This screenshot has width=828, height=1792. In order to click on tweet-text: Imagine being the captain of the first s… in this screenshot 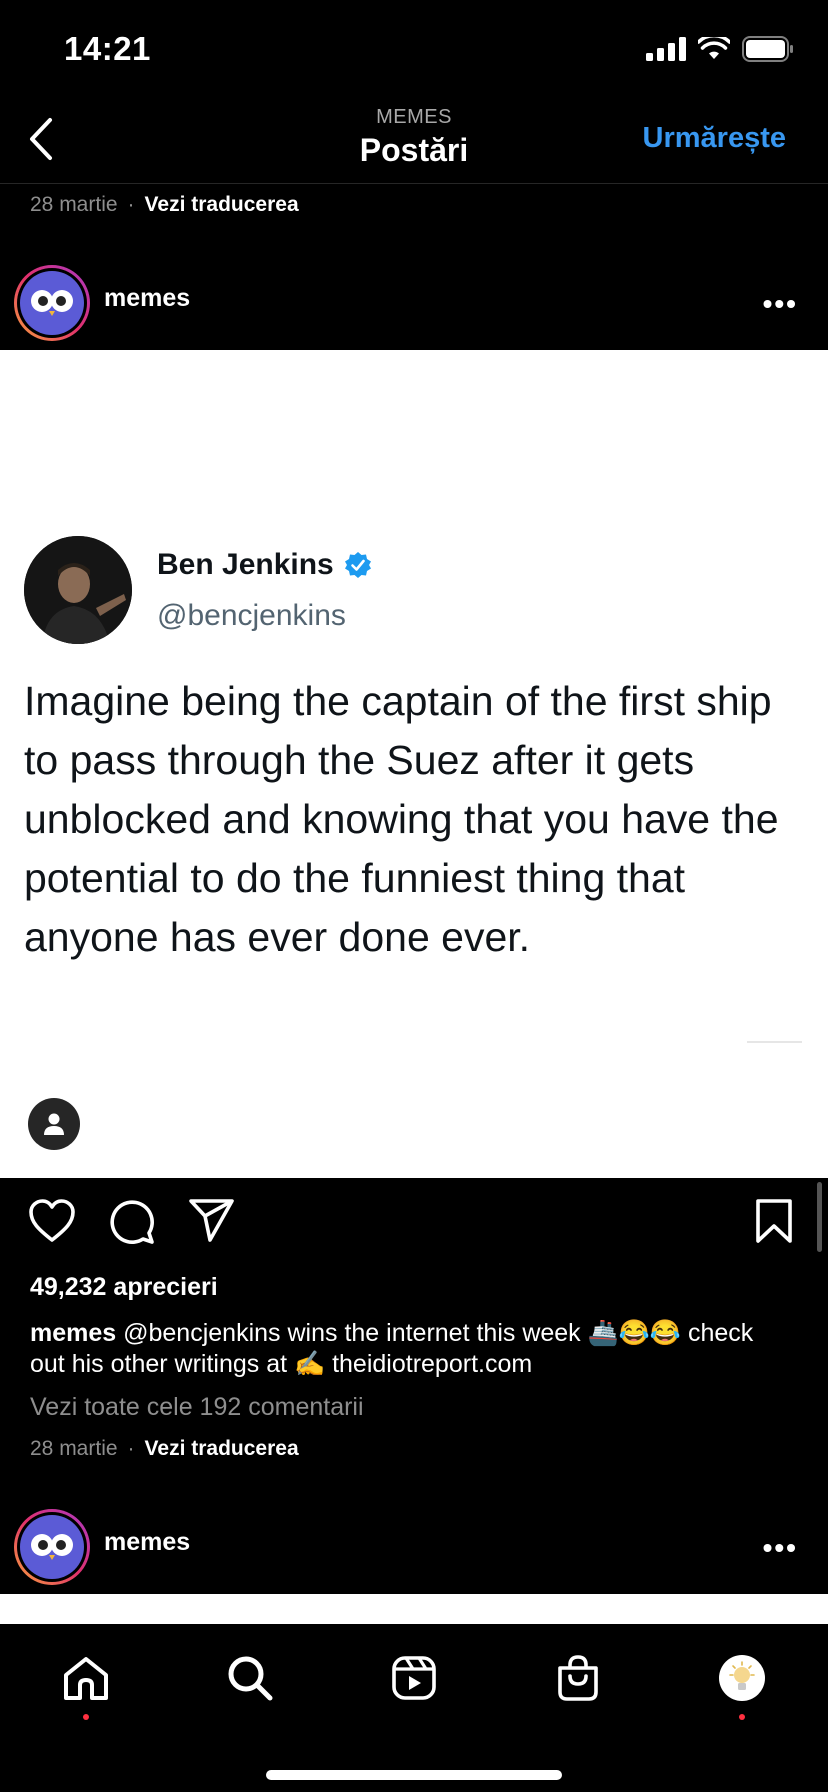, I will do `click(401, 819)`.